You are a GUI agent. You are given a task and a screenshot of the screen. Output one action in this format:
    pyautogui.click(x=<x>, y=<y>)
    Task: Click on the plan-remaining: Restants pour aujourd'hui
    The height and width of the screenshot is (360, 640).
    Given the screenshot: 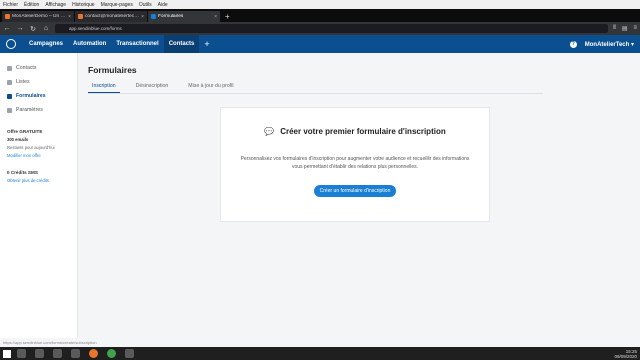 What is the action you would take?
    pyautogui.click(x=31, y=147)
    